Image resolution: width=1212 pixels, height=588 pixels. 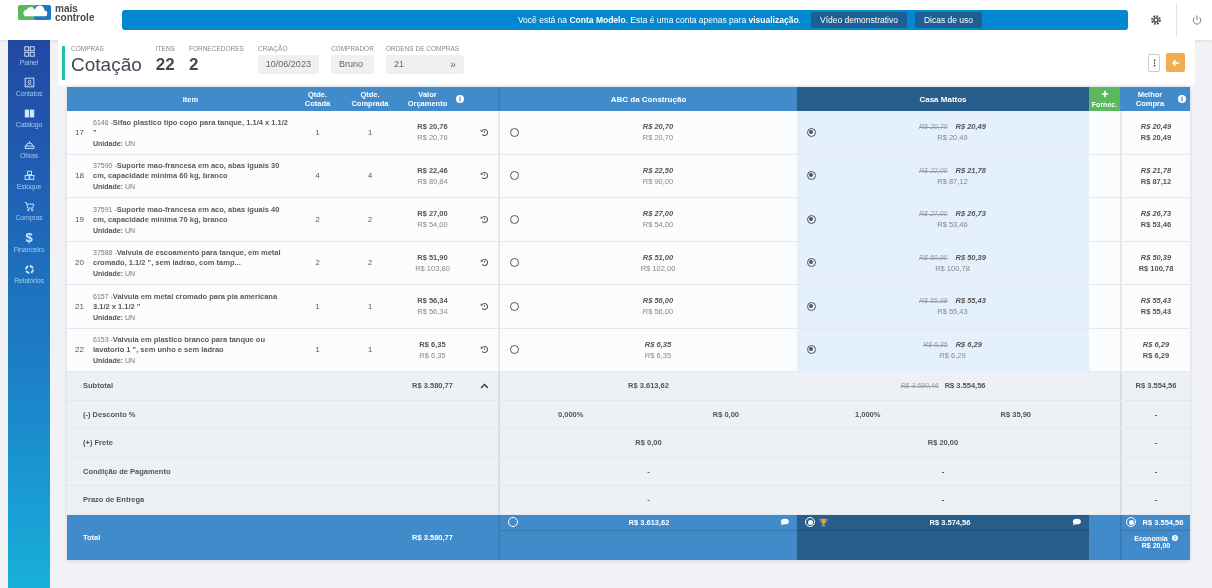 What do you see at coordinates (106, 64) in the screenshot?
I see `page-title: Cotação` at bounding box center [106, 64].